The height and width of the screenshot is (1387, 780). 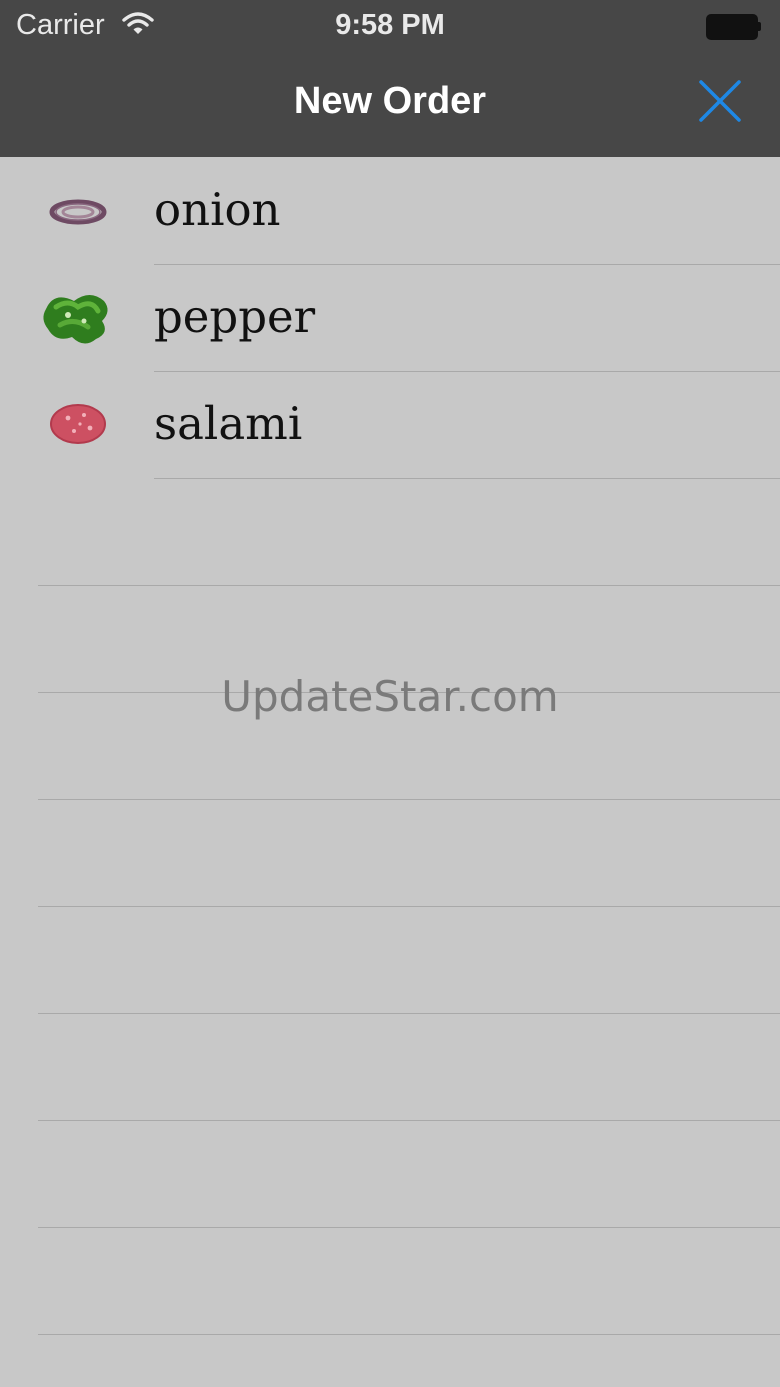 What do you see at coordinates (733, 27) in the screenshot?
I see `battery-icon` at bounding box center [733, 27].